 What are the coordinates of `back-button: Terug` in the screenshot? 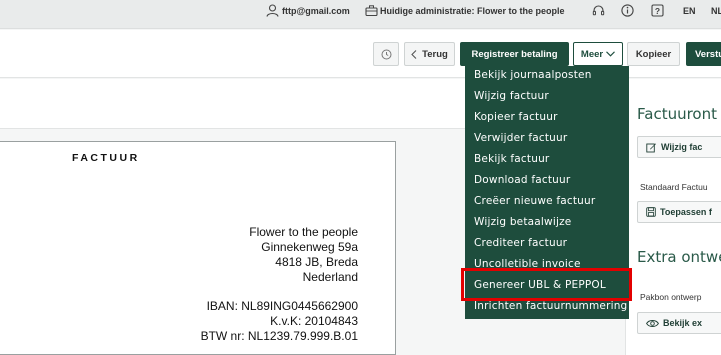 It's located at (429, 54).